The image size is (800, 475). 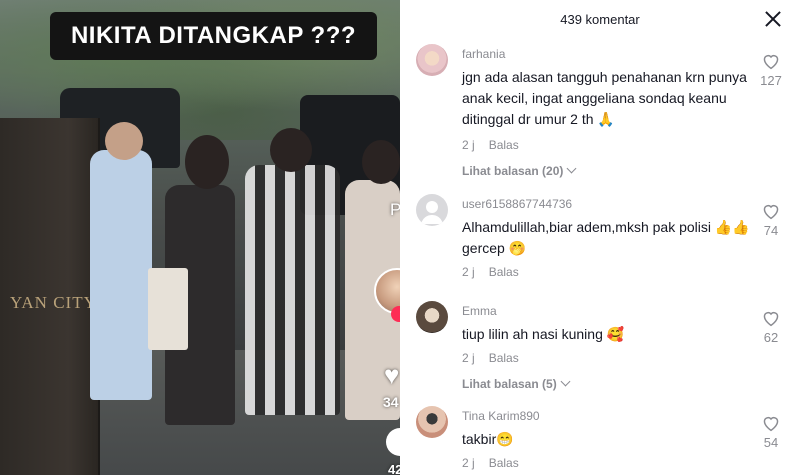 I want to click on comments-header: 439 komentar, so click(x=600, y=19).